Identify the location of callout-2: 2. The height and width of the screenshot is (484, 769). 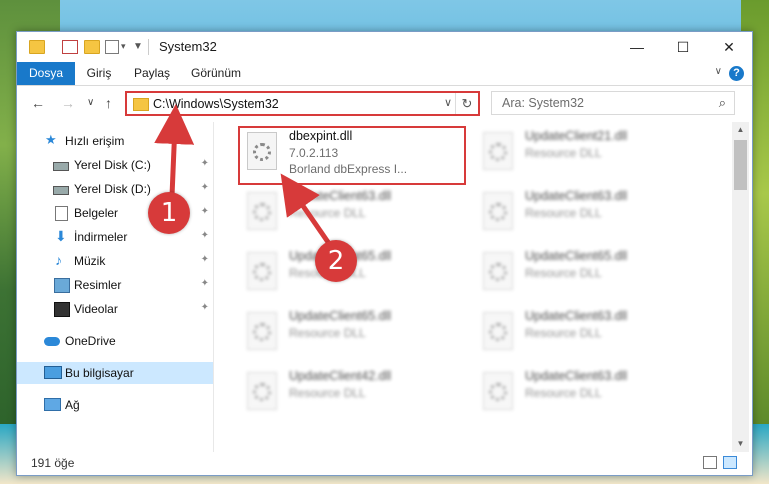
(336, 261).